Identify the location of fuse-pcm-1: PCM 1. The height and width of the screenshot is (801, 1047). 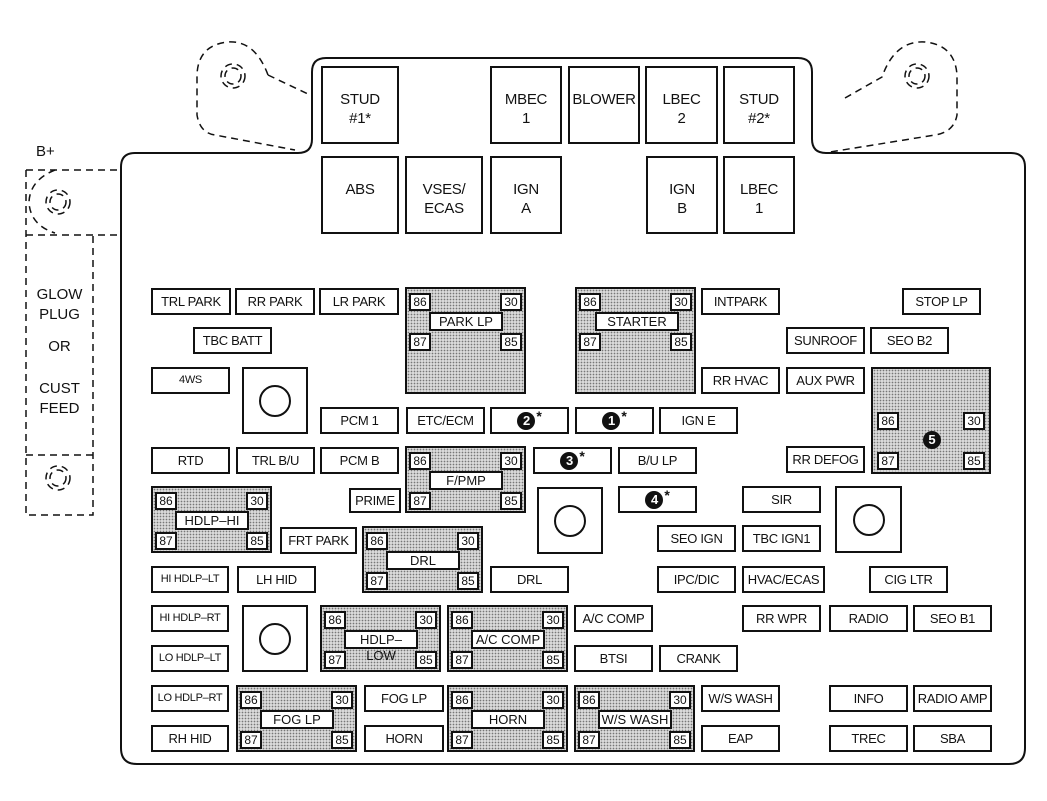
(359, 420).